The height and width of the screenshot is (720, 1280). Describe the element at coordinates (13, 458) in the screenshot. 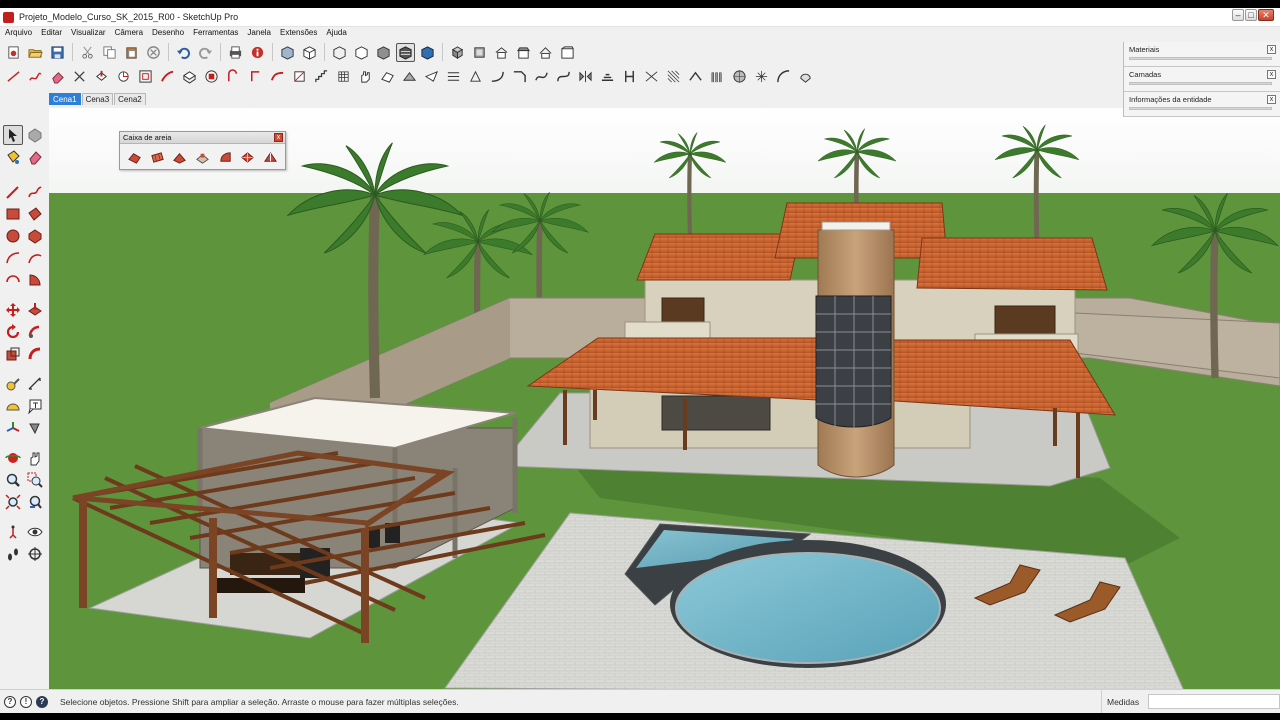

I see `orbit-tool-icon` at that location.